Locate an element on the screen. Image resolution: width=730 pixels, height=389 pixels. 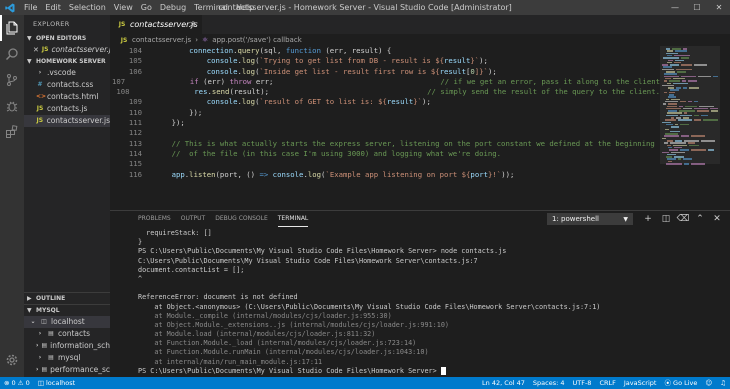
breadcrumb-symbol: app.post('/save') callback is located at coordinates (256, 40).